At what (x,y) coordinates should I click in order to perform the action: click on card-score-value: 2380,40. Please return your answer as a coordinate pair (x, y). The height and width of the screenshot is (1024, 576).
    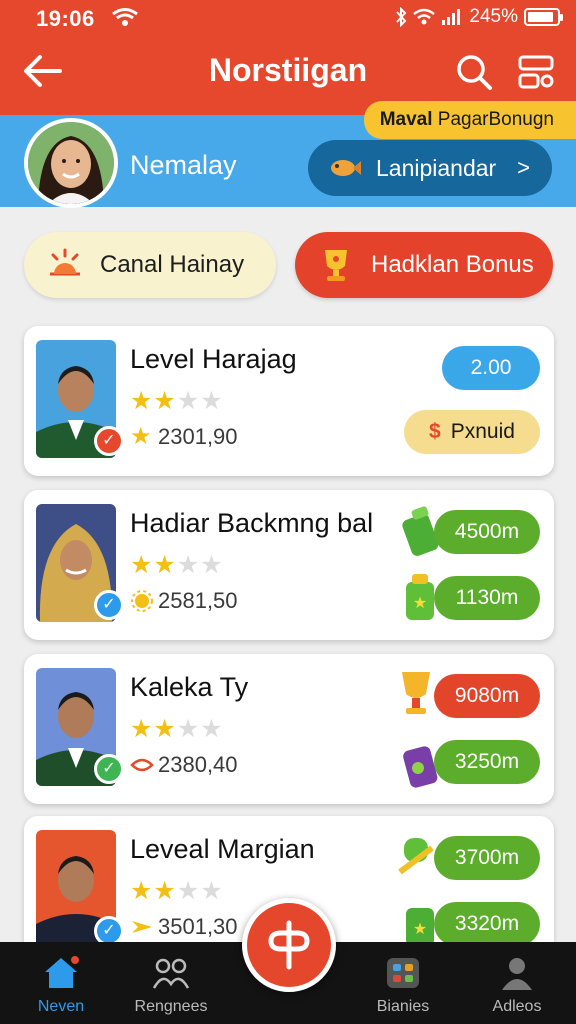
    Looking at the image, I should click on (198, 764).